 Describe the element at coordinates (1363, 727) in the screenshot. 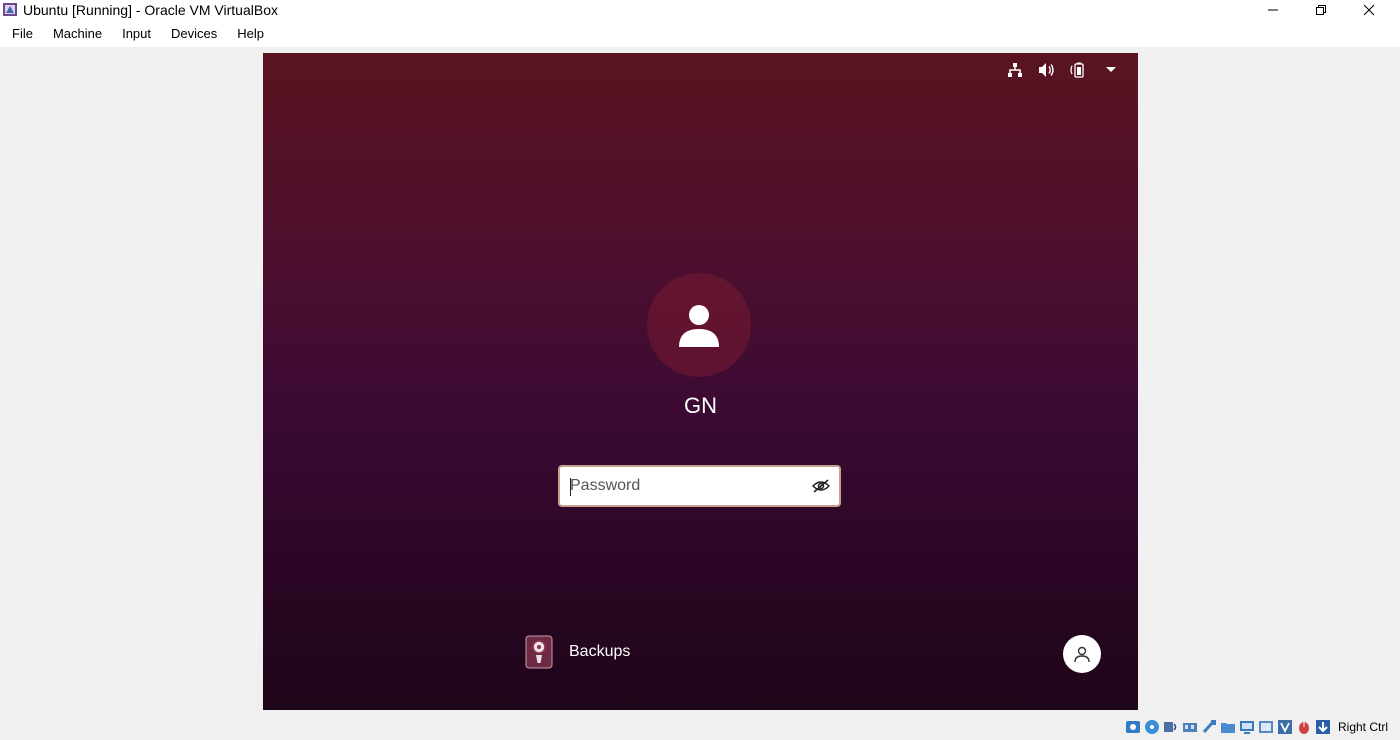

I see `host-key-label: Right Ctrl` at that location.